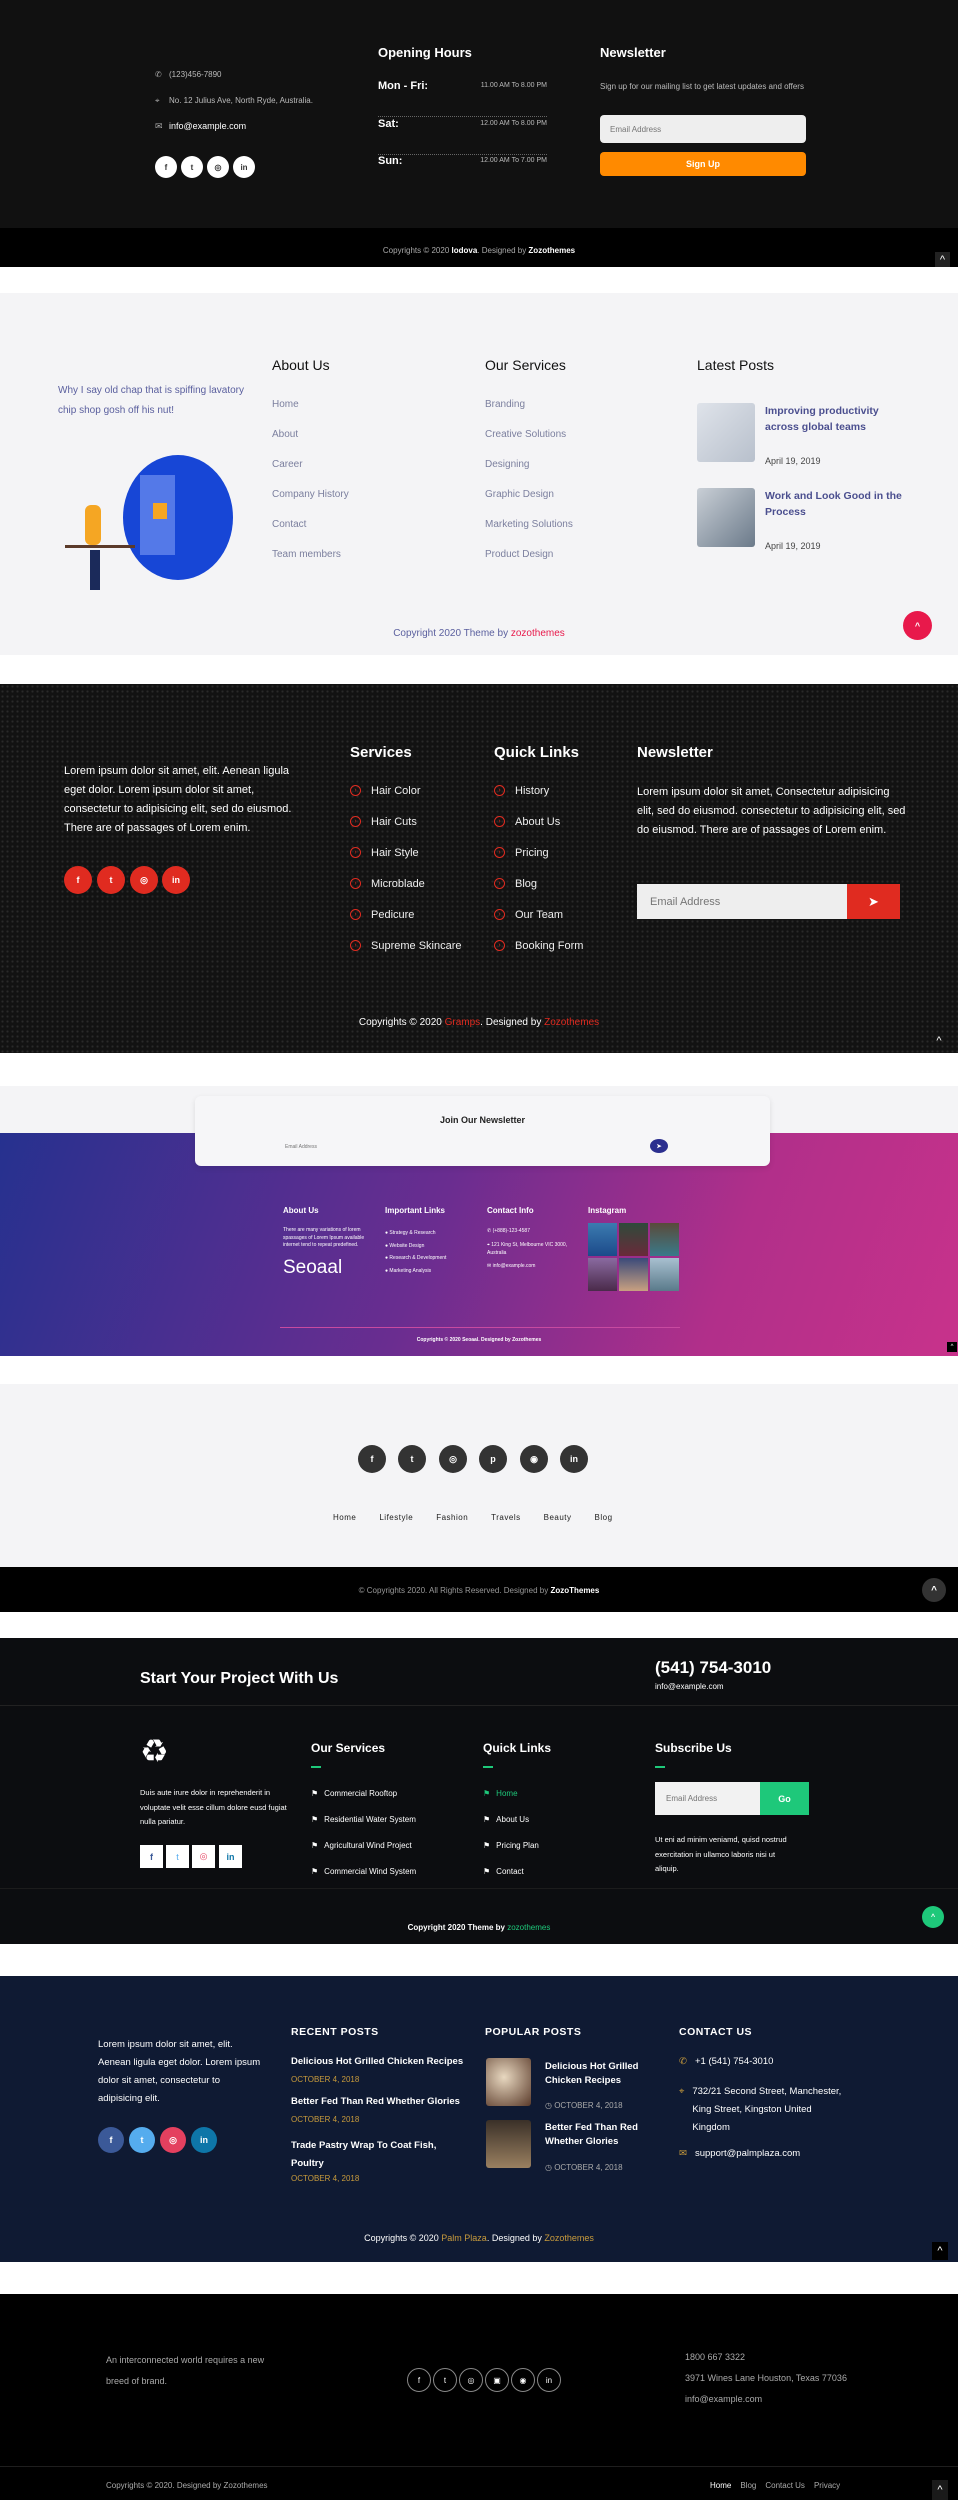 The width and height of the screenshot is (958, 2500). I want to click on menu-beauty: Beauty, so click(558, 1517).